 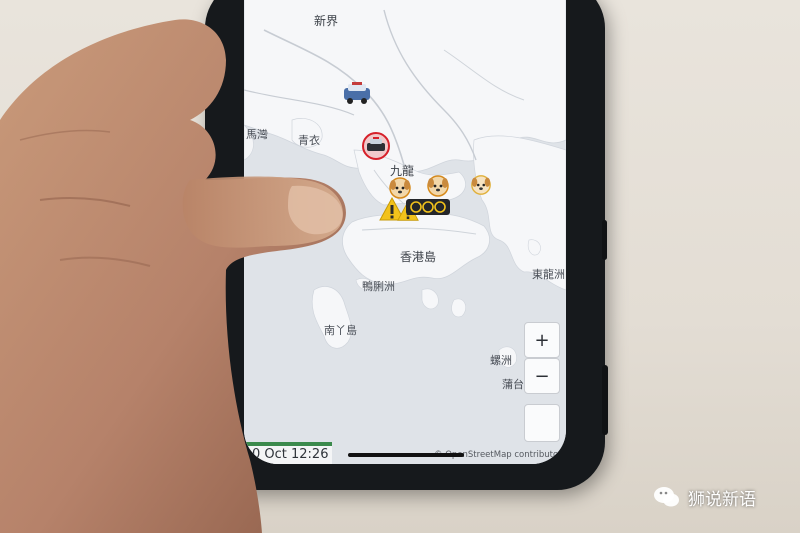 What do you see at coordinates (722, 499) in the screenshot?
I see `watermark-text: 狮说新语` at bounding box center [722, 499].